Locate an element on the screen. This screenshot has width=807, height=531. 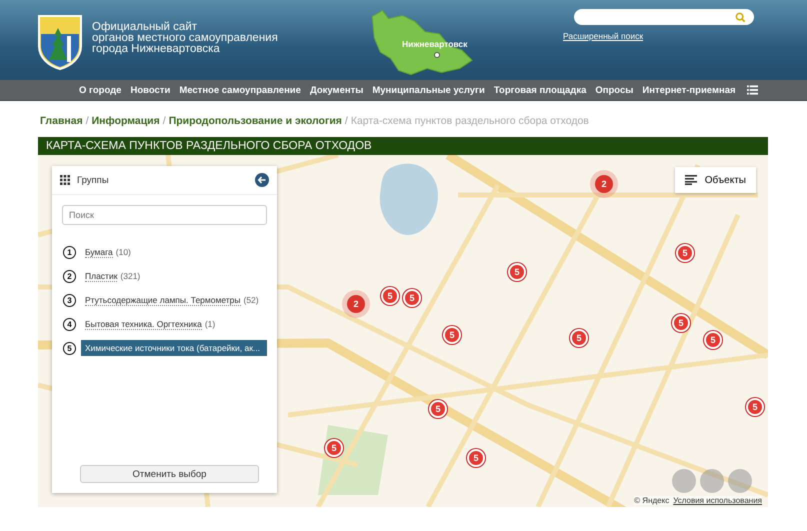
grid-icon is located at coordinates (65, 180).